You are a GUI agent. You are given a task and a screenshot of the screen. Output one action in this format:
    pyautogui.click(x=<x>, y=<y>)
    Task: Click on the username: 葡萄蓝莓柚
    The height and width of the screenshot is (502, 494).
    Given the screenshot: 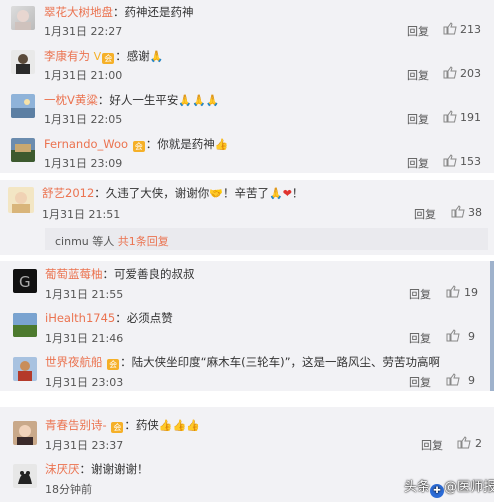 What is the action you would take?
    pyautogui.click(x=74, y=274)
    